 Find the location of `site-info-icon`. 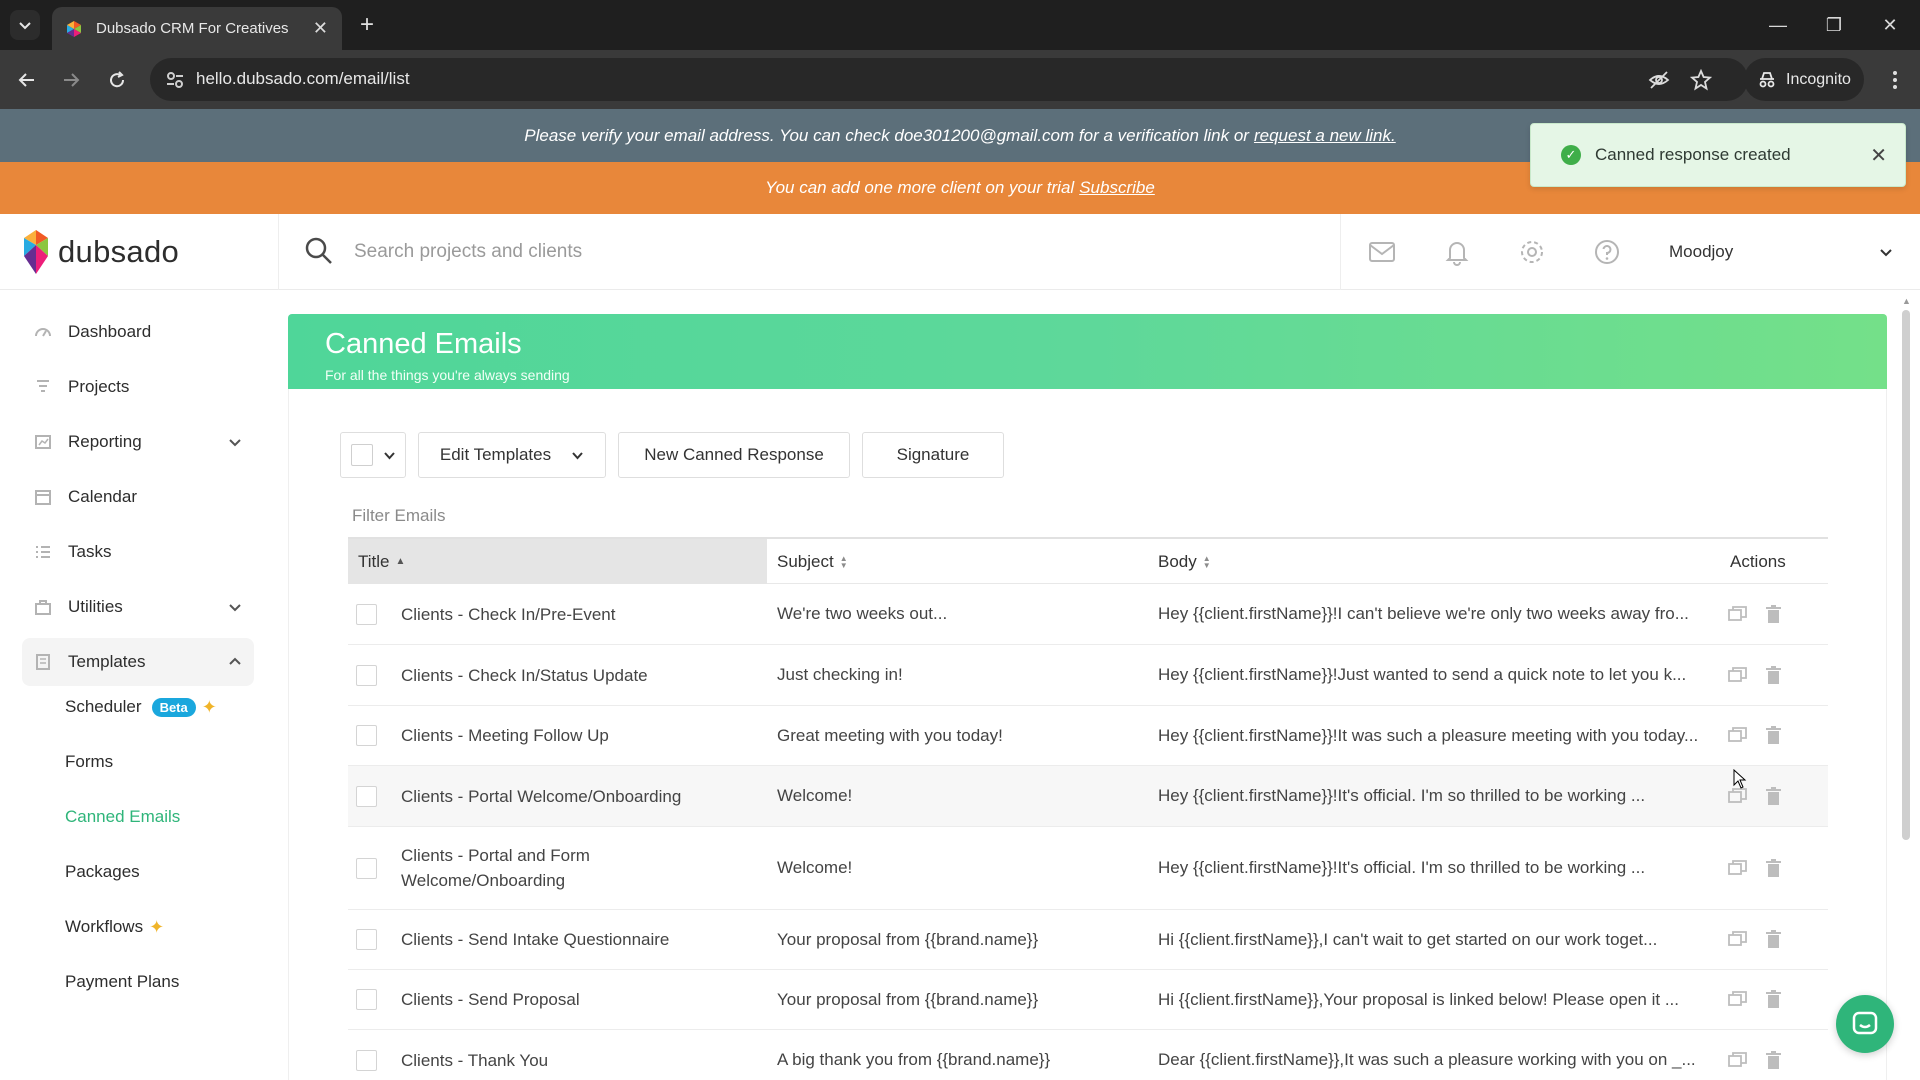

site-info-icon is located at coordinates (175, 80).